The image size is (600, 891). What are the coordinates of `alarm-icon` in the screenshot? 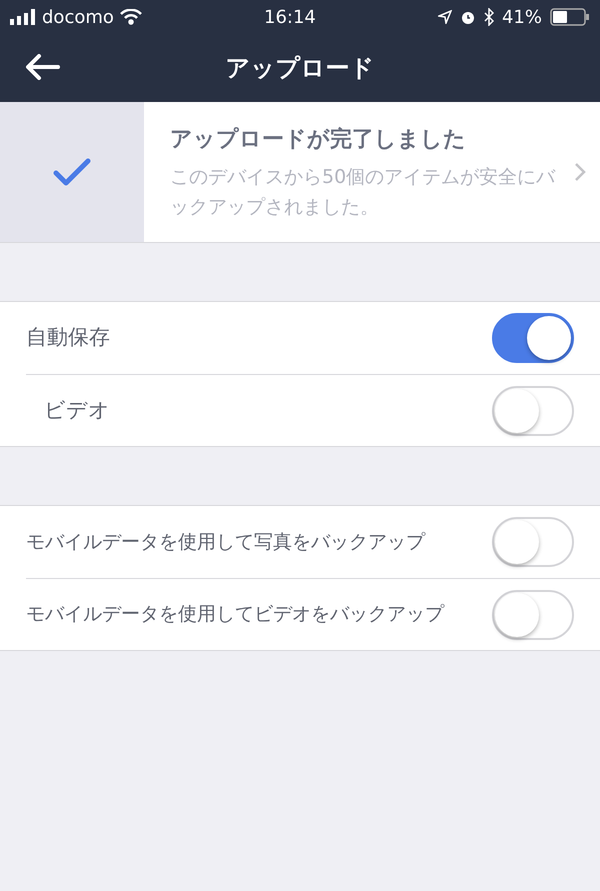 It's located at (468, 17).